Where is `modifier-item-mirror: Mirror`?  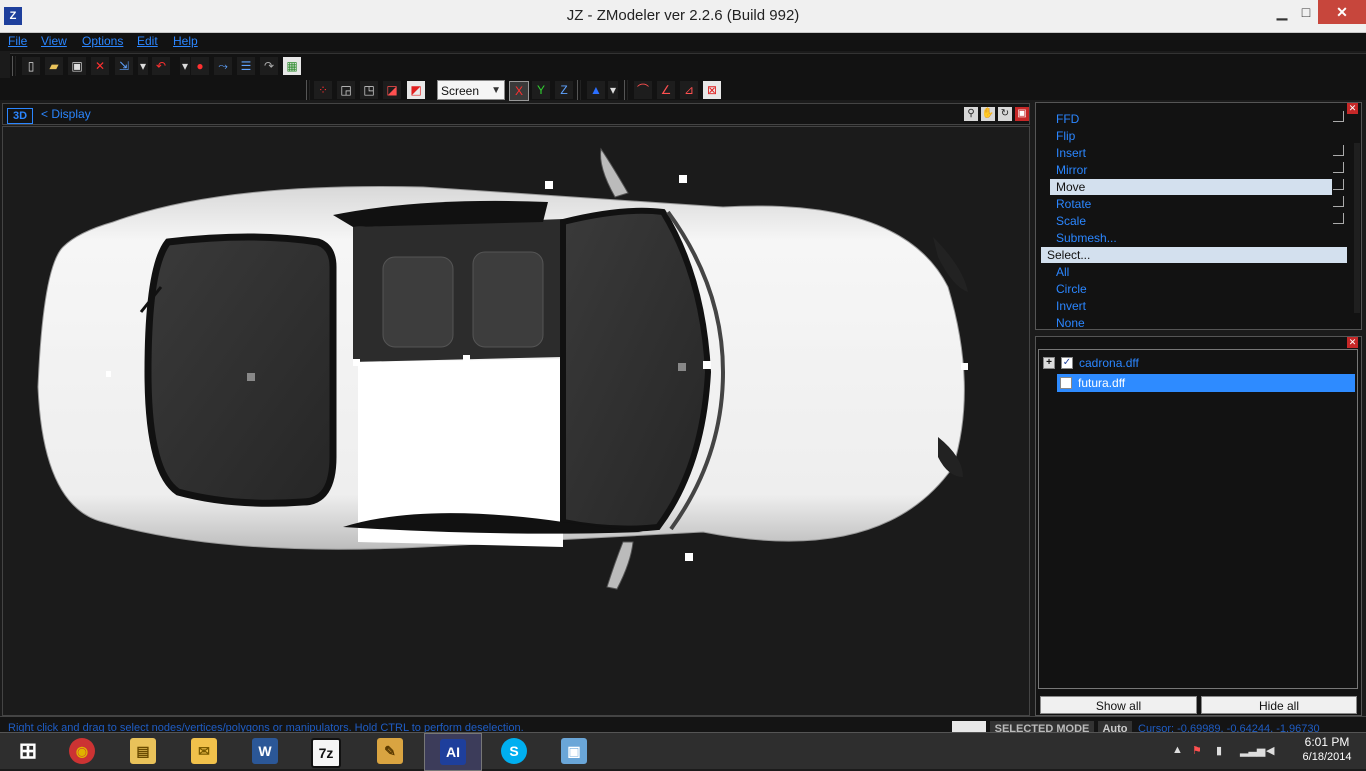
modifier-item-mirror: Mirror is located at coordinates (1071, 170).